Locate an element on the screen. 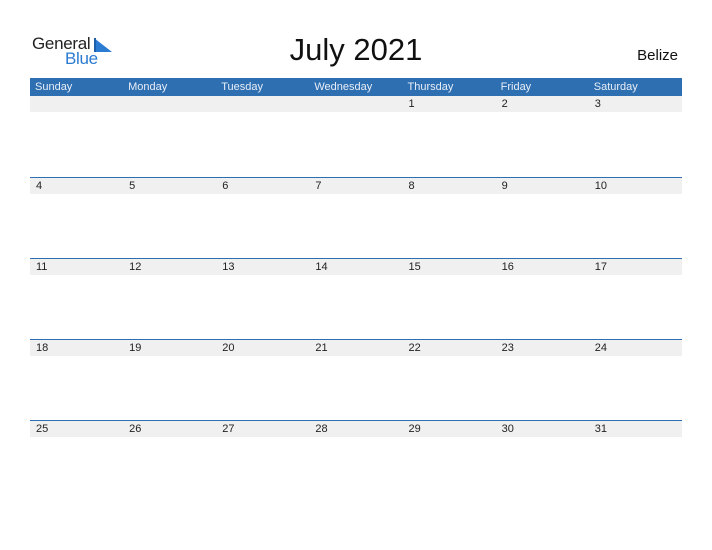 Image resolution: width=712 pixels, height=550 pixels. day-cell: 18 is located at coordinates (42, 348).